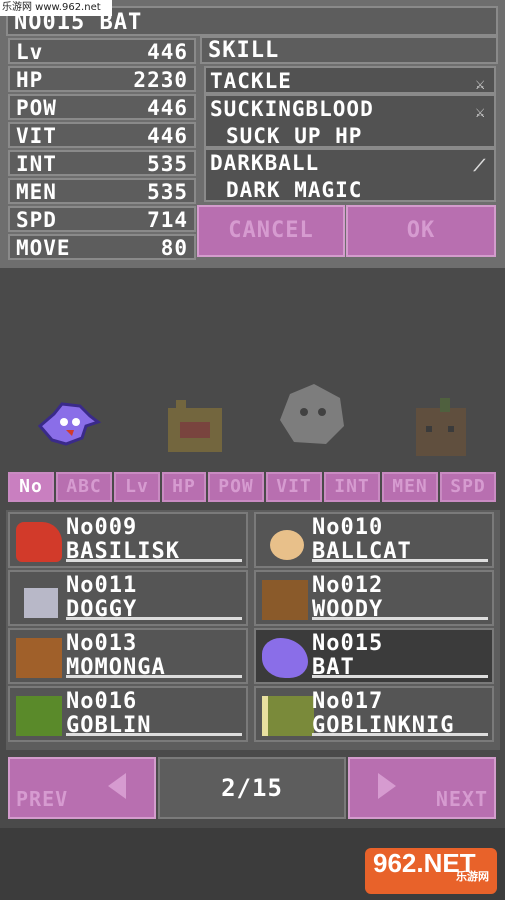 This screenshot has width=505, height=900. I want to click on prev-label: PREV, so click(42, 799).